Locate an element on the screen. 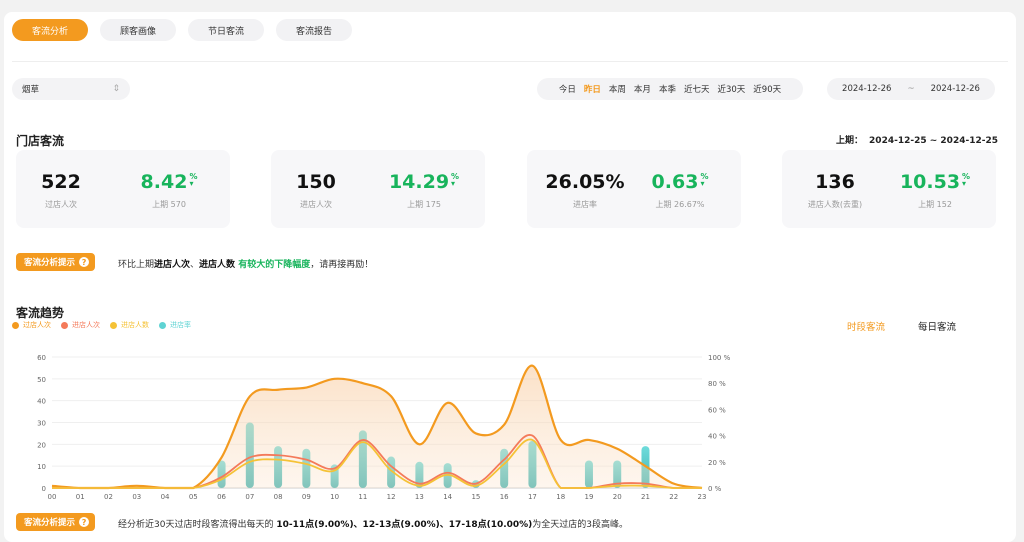  metric-previous: 上期 175 is located at coordinates (424, 204).